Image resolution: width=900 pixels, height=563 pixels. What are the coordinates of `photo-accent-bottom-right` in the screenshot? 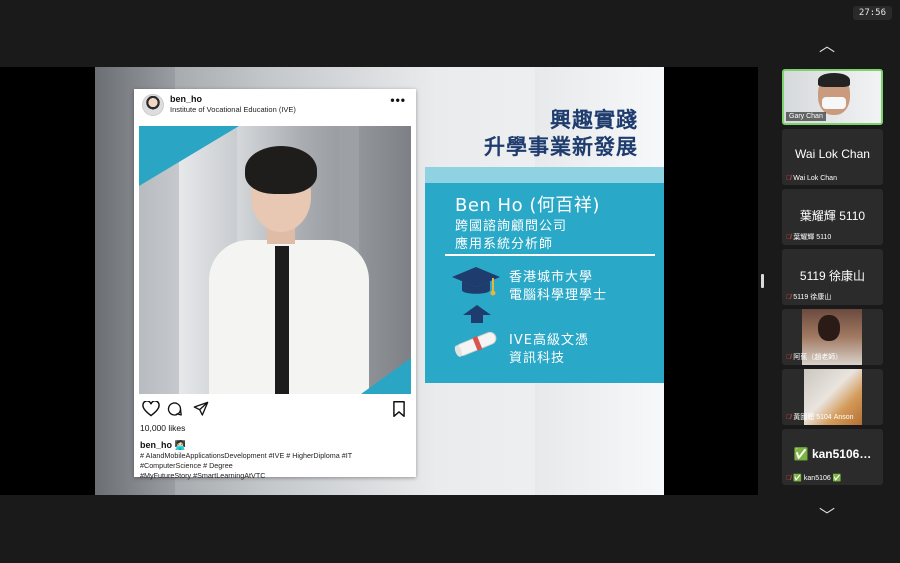 It's located at (386, 376).